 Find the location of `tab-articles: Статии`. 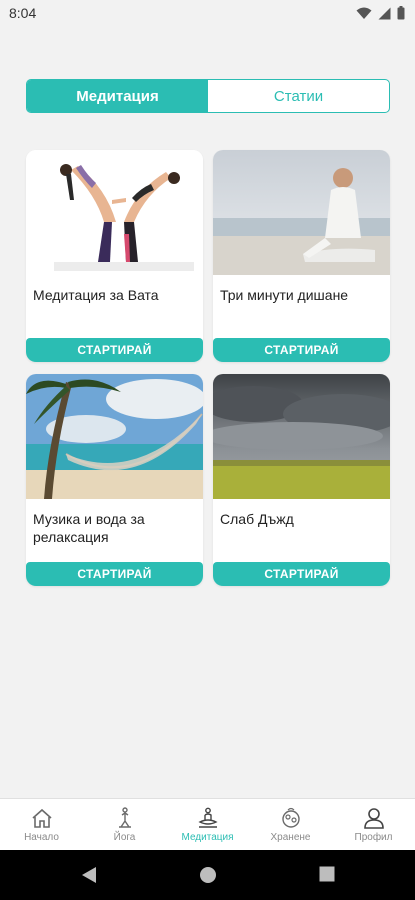

tab-articles: Статии is located at coordinates (298, 96).